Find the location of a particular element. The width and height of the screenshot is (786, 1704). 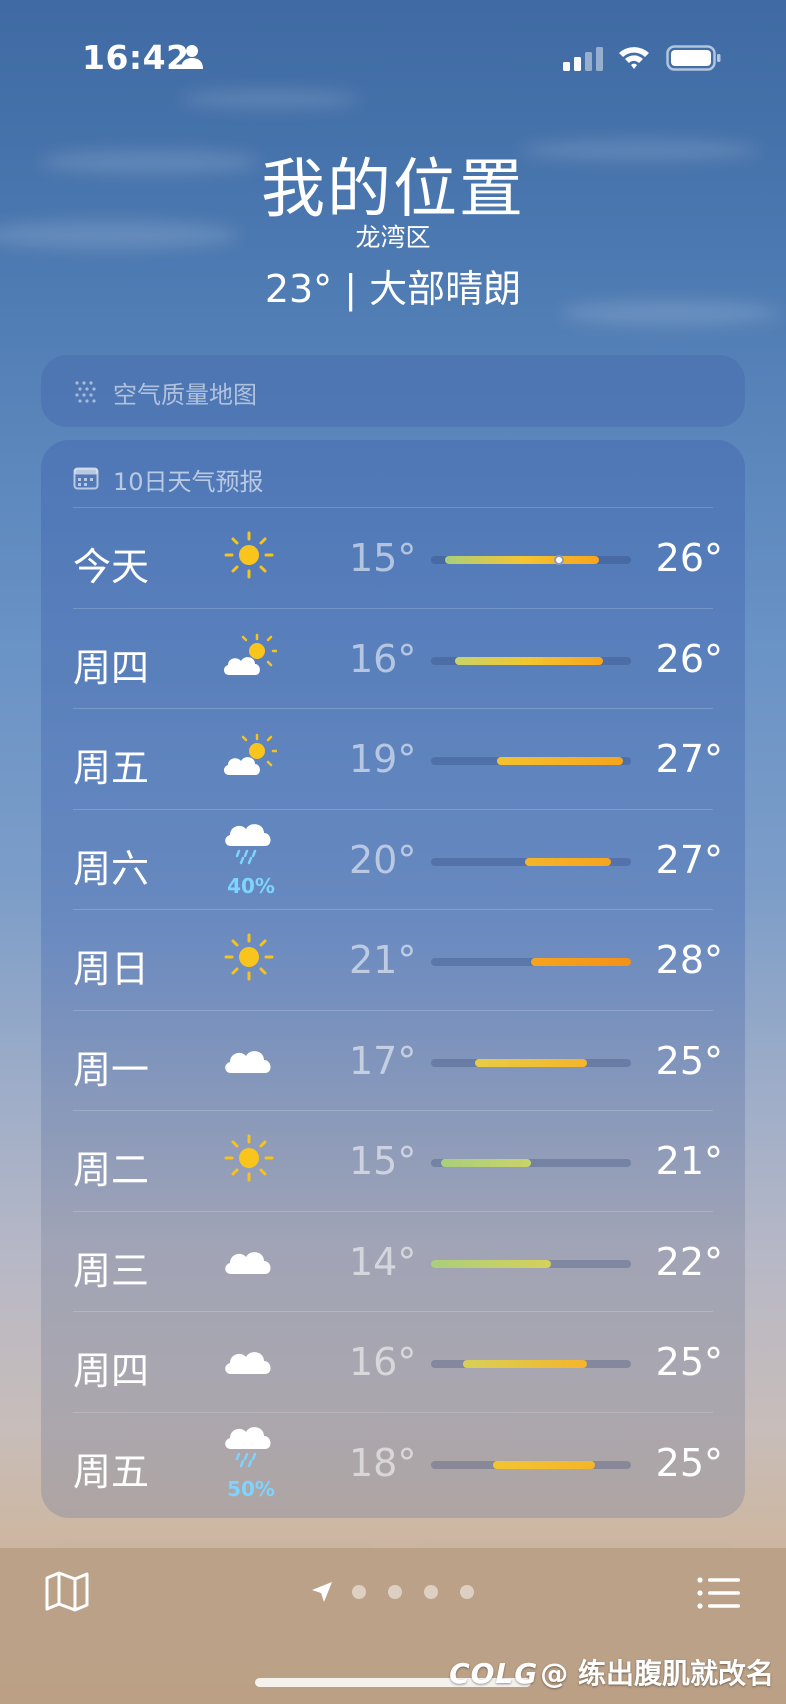

precip-chance: 40% is located at coordinates (251, 885).